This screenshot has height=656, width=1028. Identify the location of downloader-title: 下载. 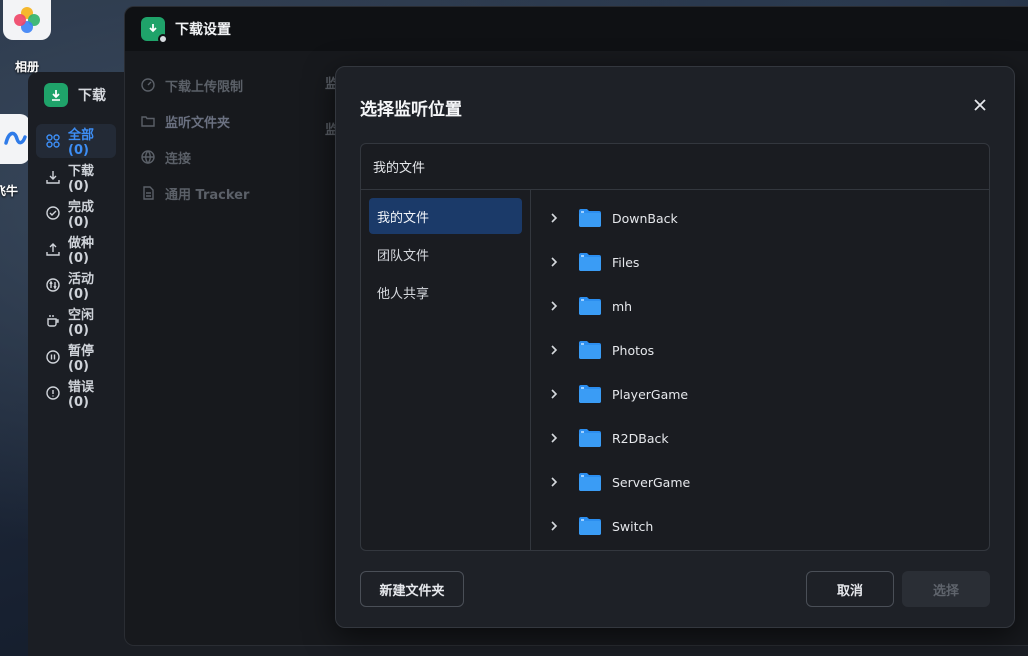
(92, 96).